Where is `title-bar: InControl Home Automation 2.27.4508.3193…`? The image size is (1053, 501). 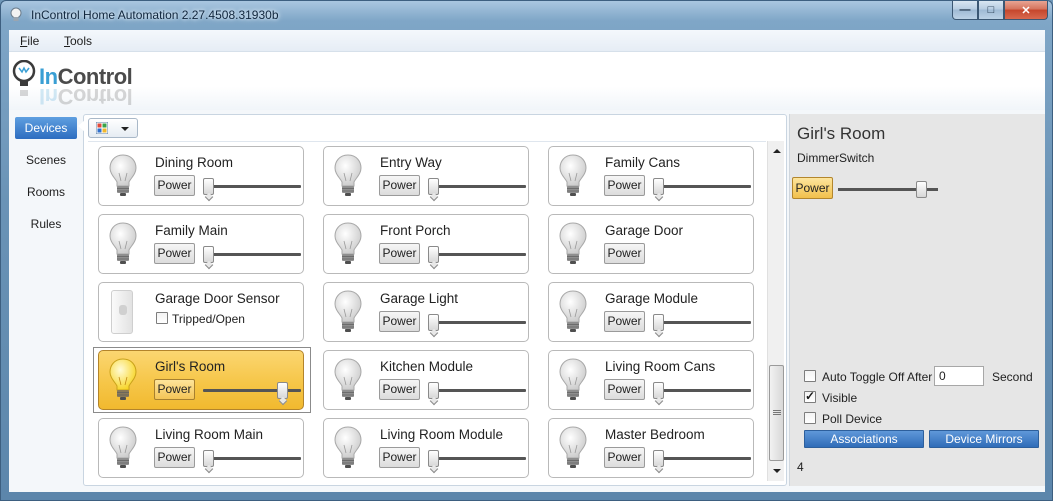 title-bar: InControl Home Automation 2.27.4508.3193… is located at coordinates (526, 15).